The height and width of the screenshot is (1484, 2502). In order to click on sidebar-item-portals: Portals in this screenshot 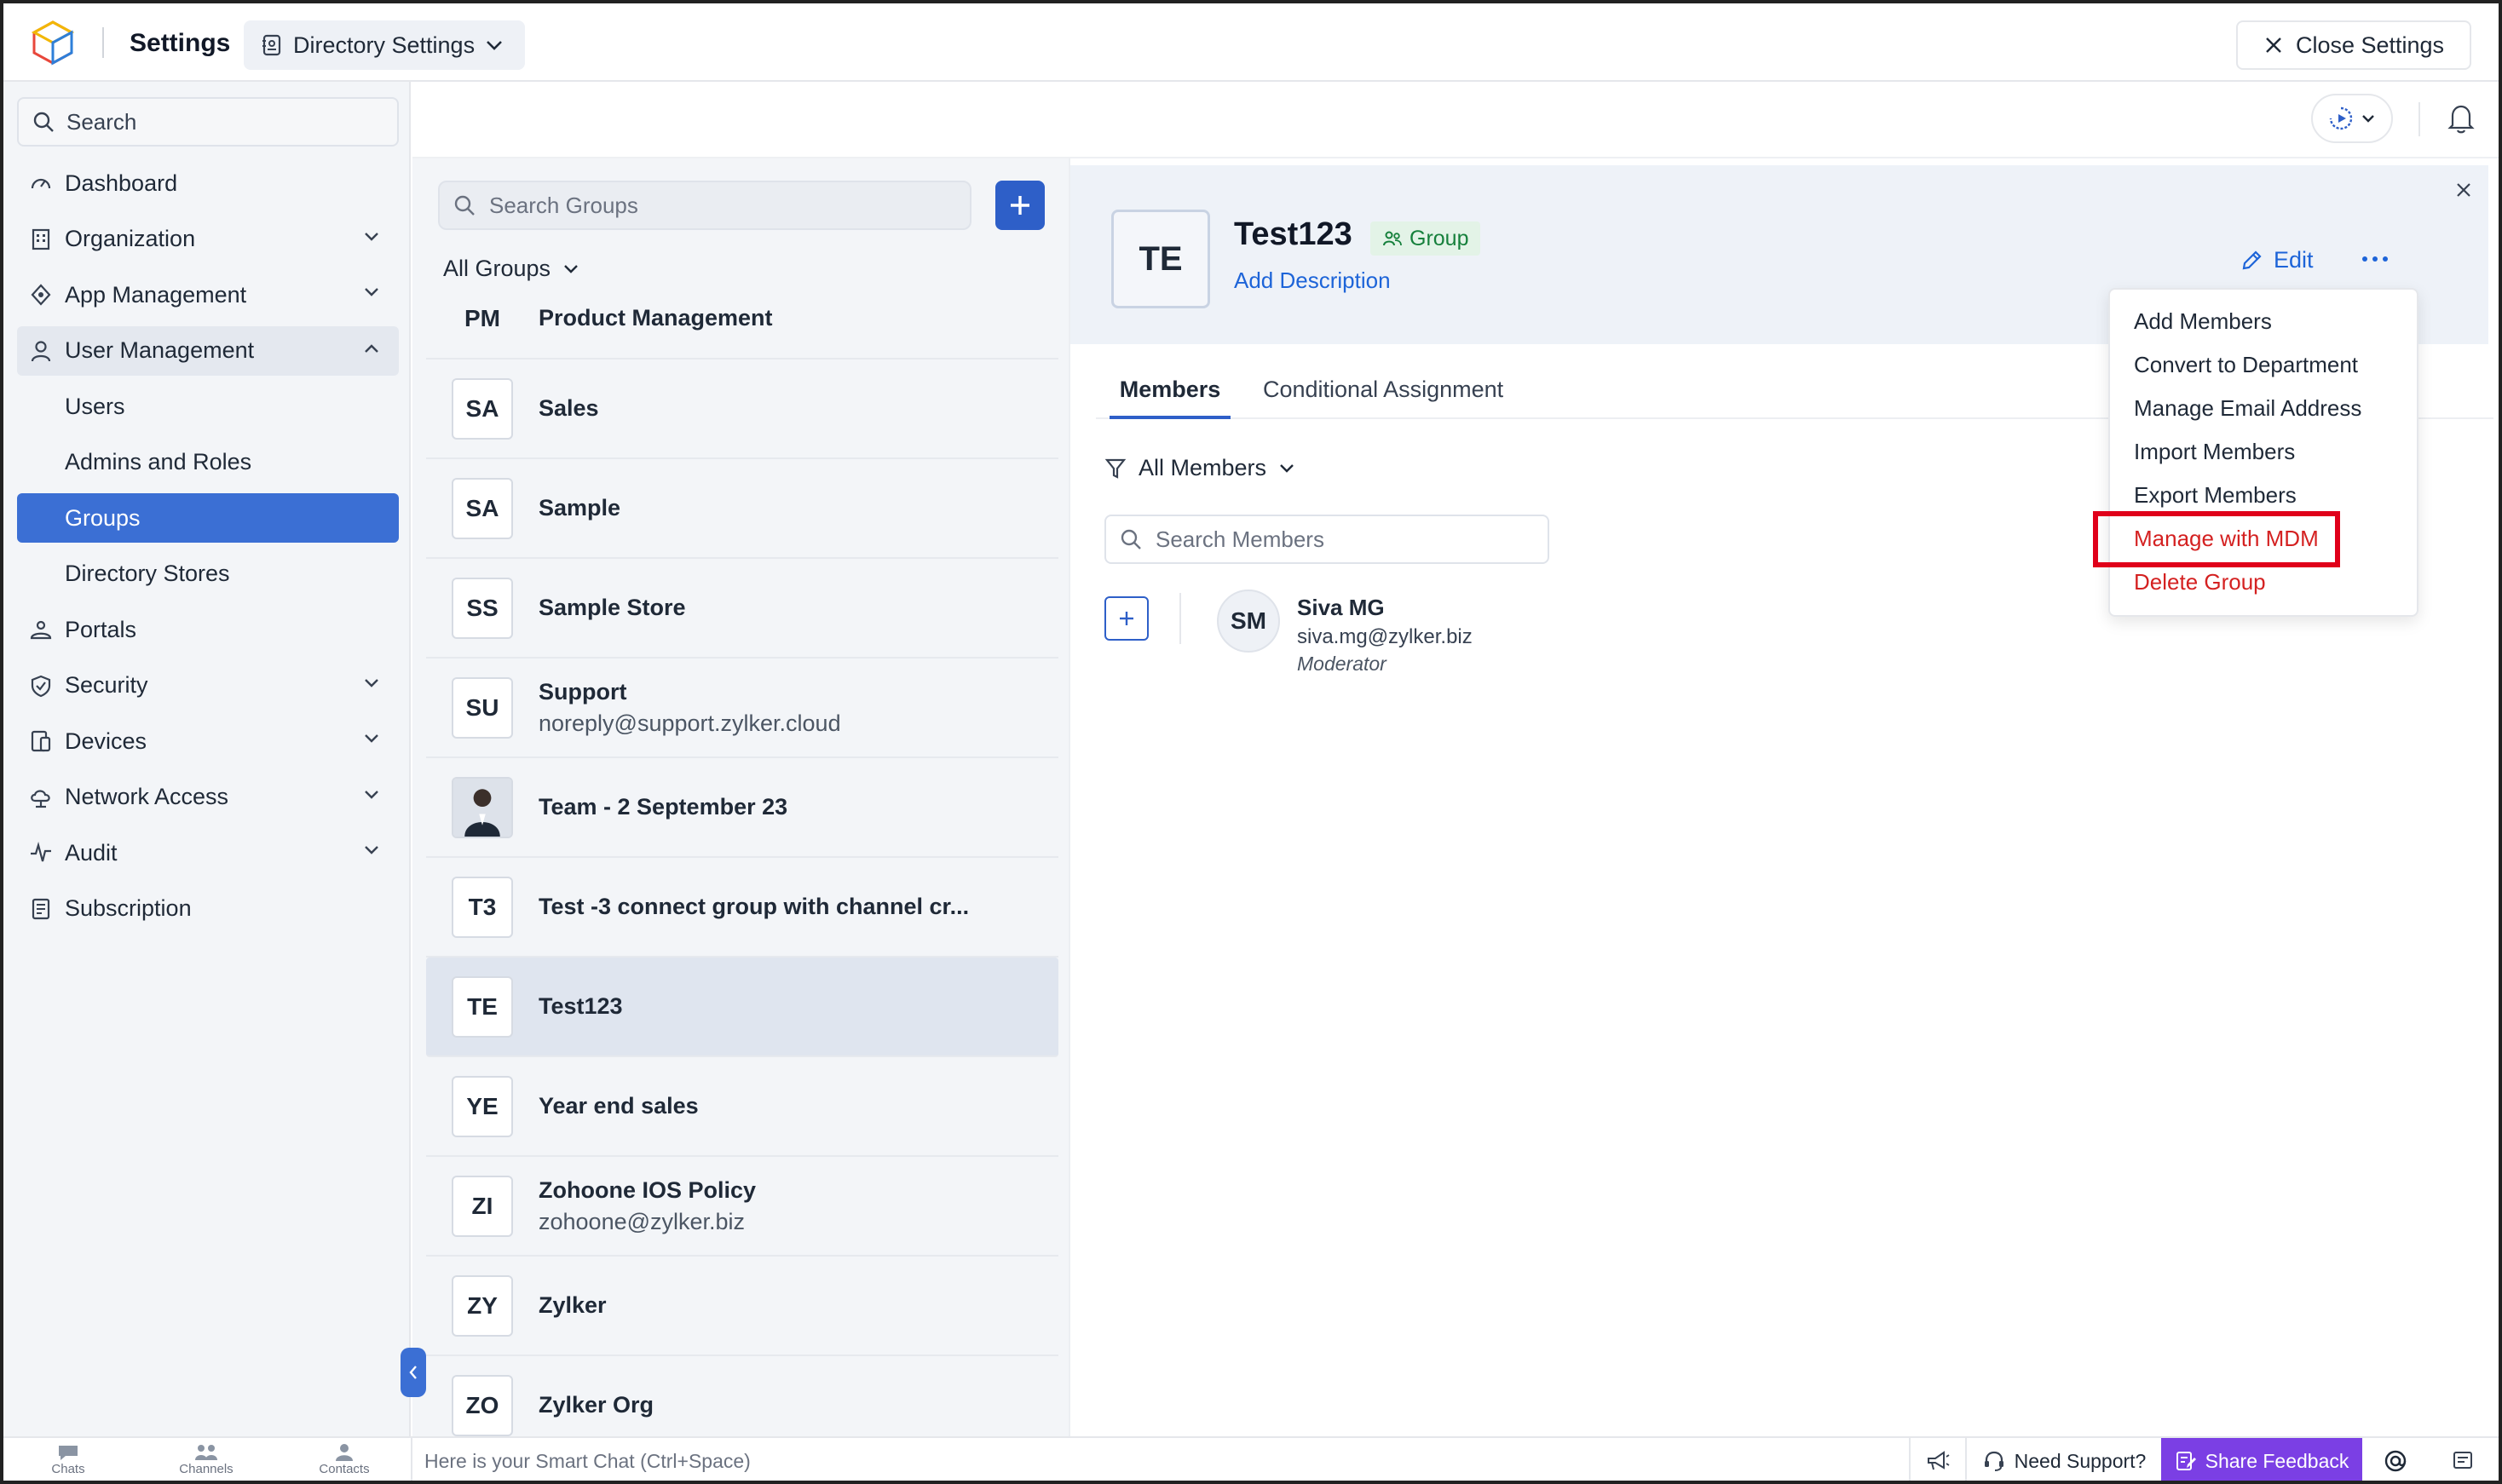, I will do `click(208, 629)`.